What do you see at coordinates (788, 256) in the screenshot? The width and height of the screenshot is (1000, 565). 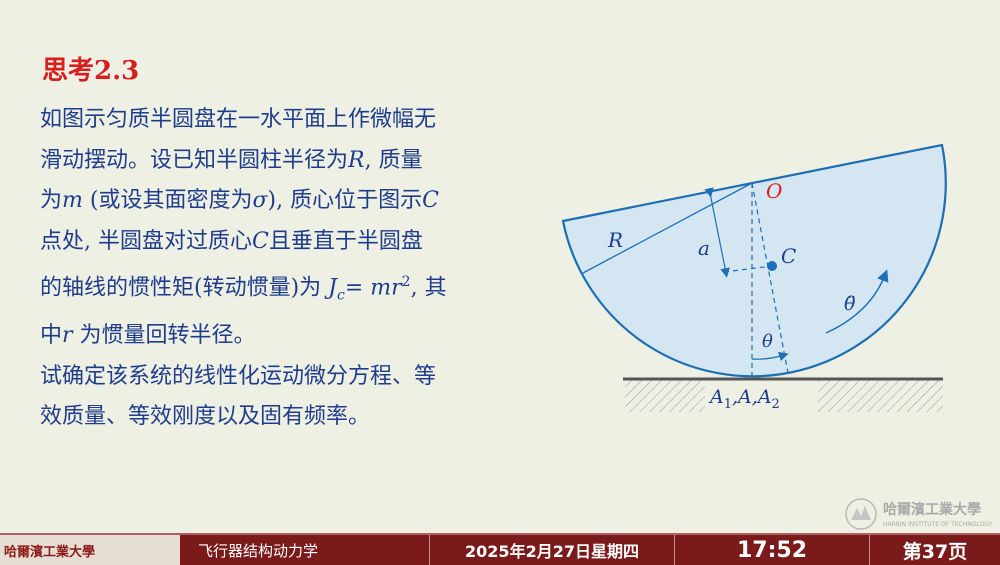 I see `label-C: C` at bounding box center [788, 256].